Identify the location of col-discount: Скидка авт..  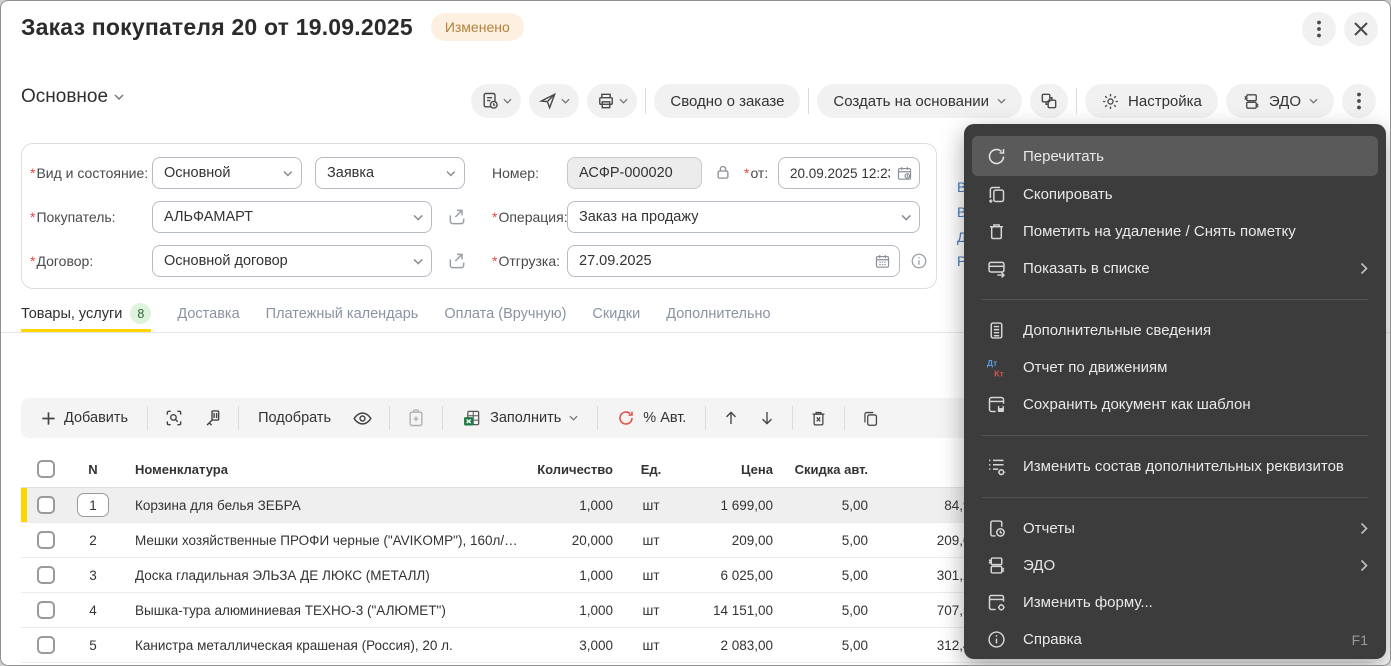
(828, 469).